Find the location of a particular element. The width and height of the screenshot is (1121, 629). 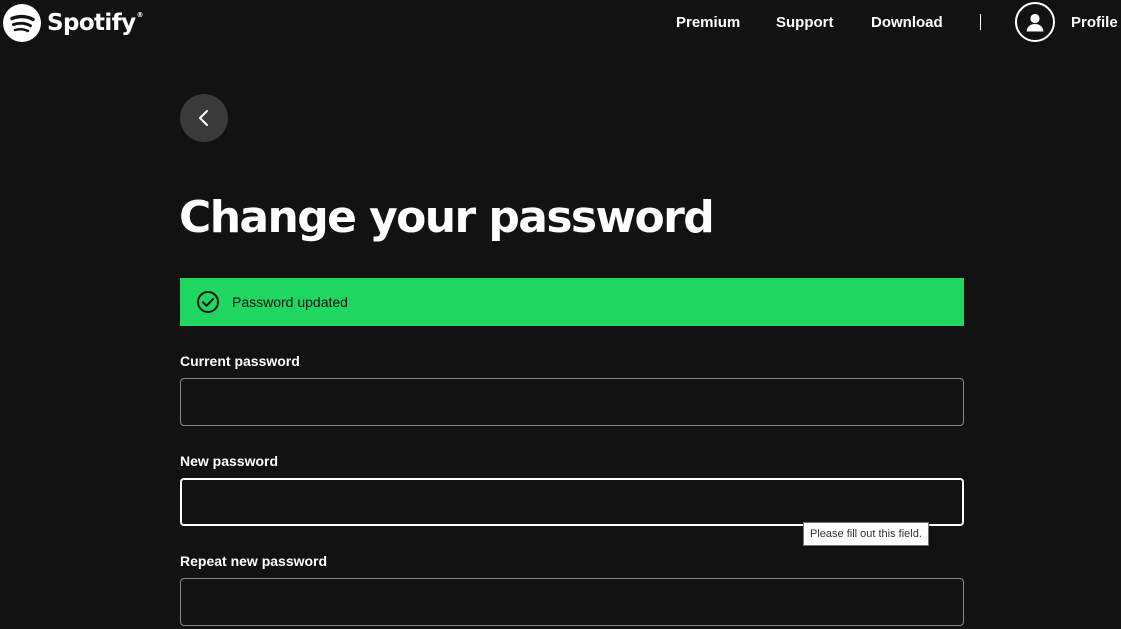

page-title: Change your password is located at coordinates (447, 217).